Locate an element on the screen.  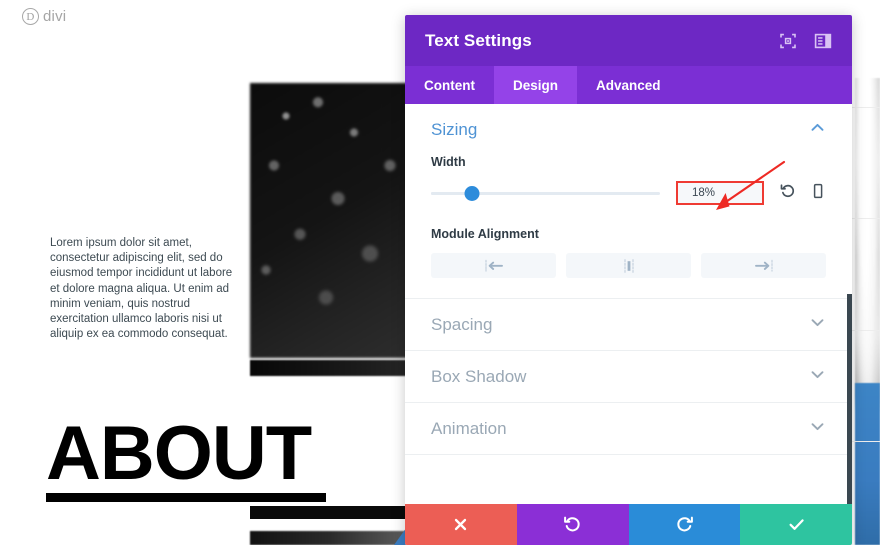
modal-footer is located at coordinates (628, 524).